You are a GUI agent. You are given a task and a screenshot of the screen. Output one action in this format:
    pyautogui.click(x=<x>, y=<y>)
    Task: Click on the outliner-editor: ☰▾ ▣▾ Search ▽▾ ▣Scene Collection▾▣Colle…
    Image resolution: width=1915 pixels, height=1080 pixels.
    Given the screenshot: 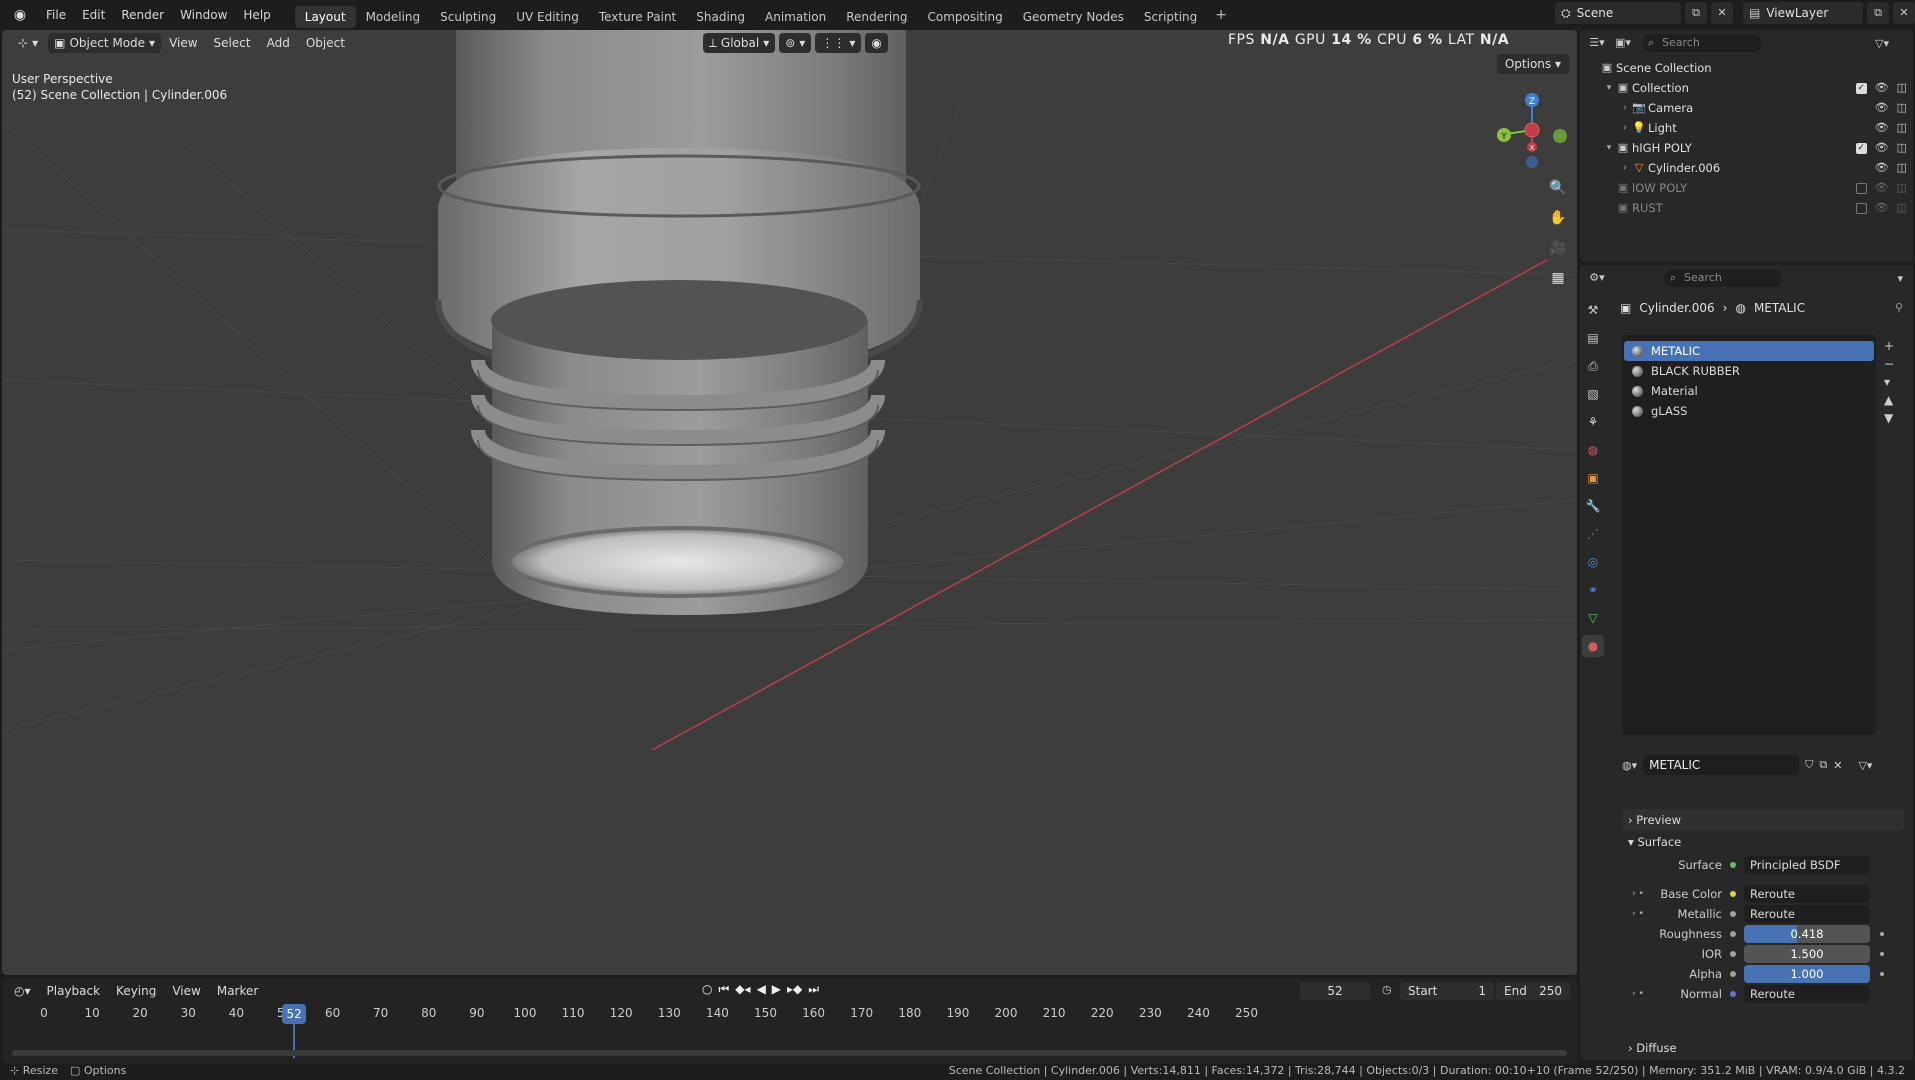 What is the action you would take?
    pyautogui.click(x=1746, y=146)
    